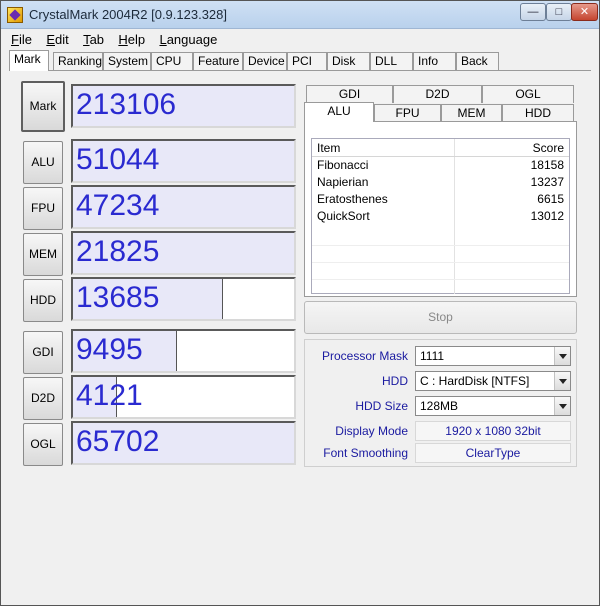 Image resolution: width=600 pixels, height=606 pixels. I want to click on d2d-button: D2D, so click(43, 398).